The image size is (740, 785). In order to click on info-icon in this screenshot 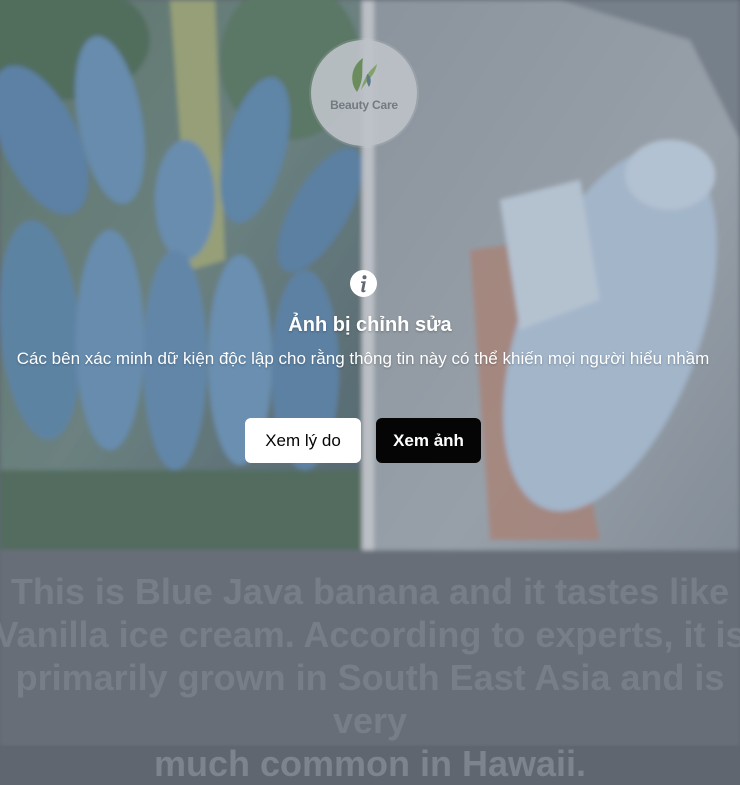, I will do `click(363, 283)`.